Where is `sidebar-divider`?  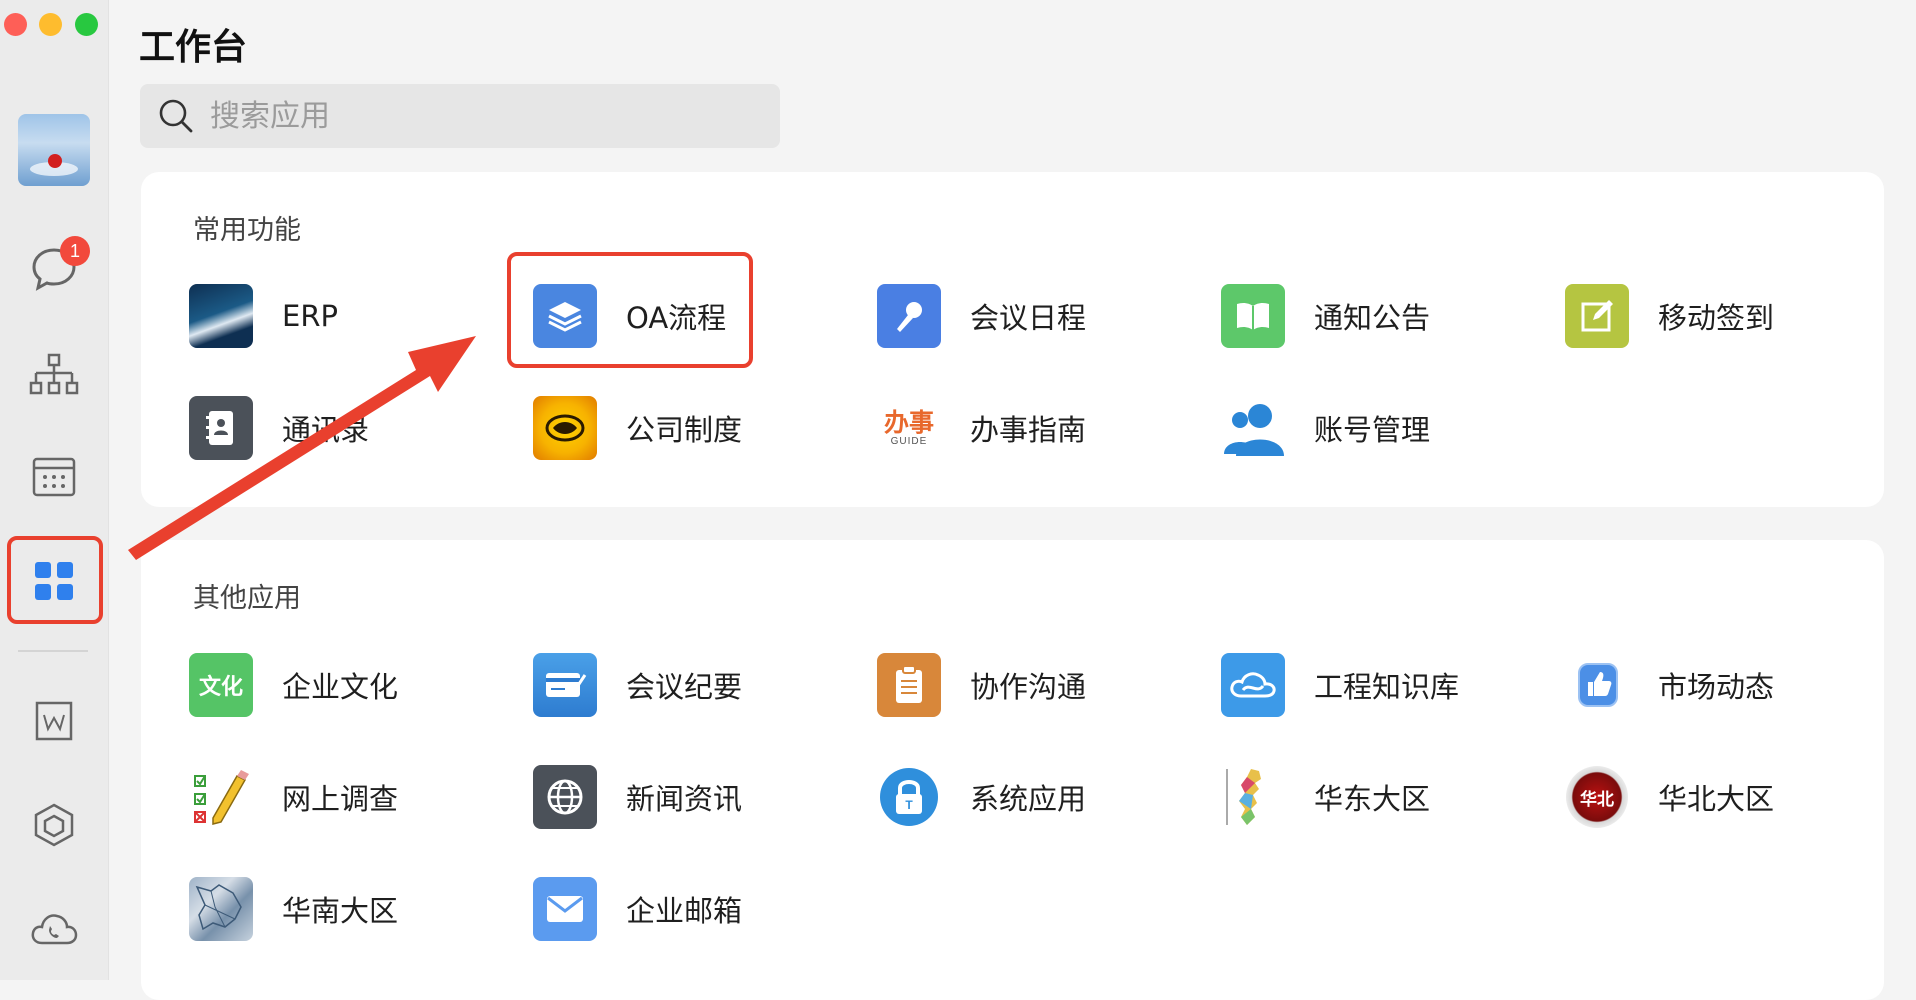
sidebar-divider is located at coordinates (53, 651).